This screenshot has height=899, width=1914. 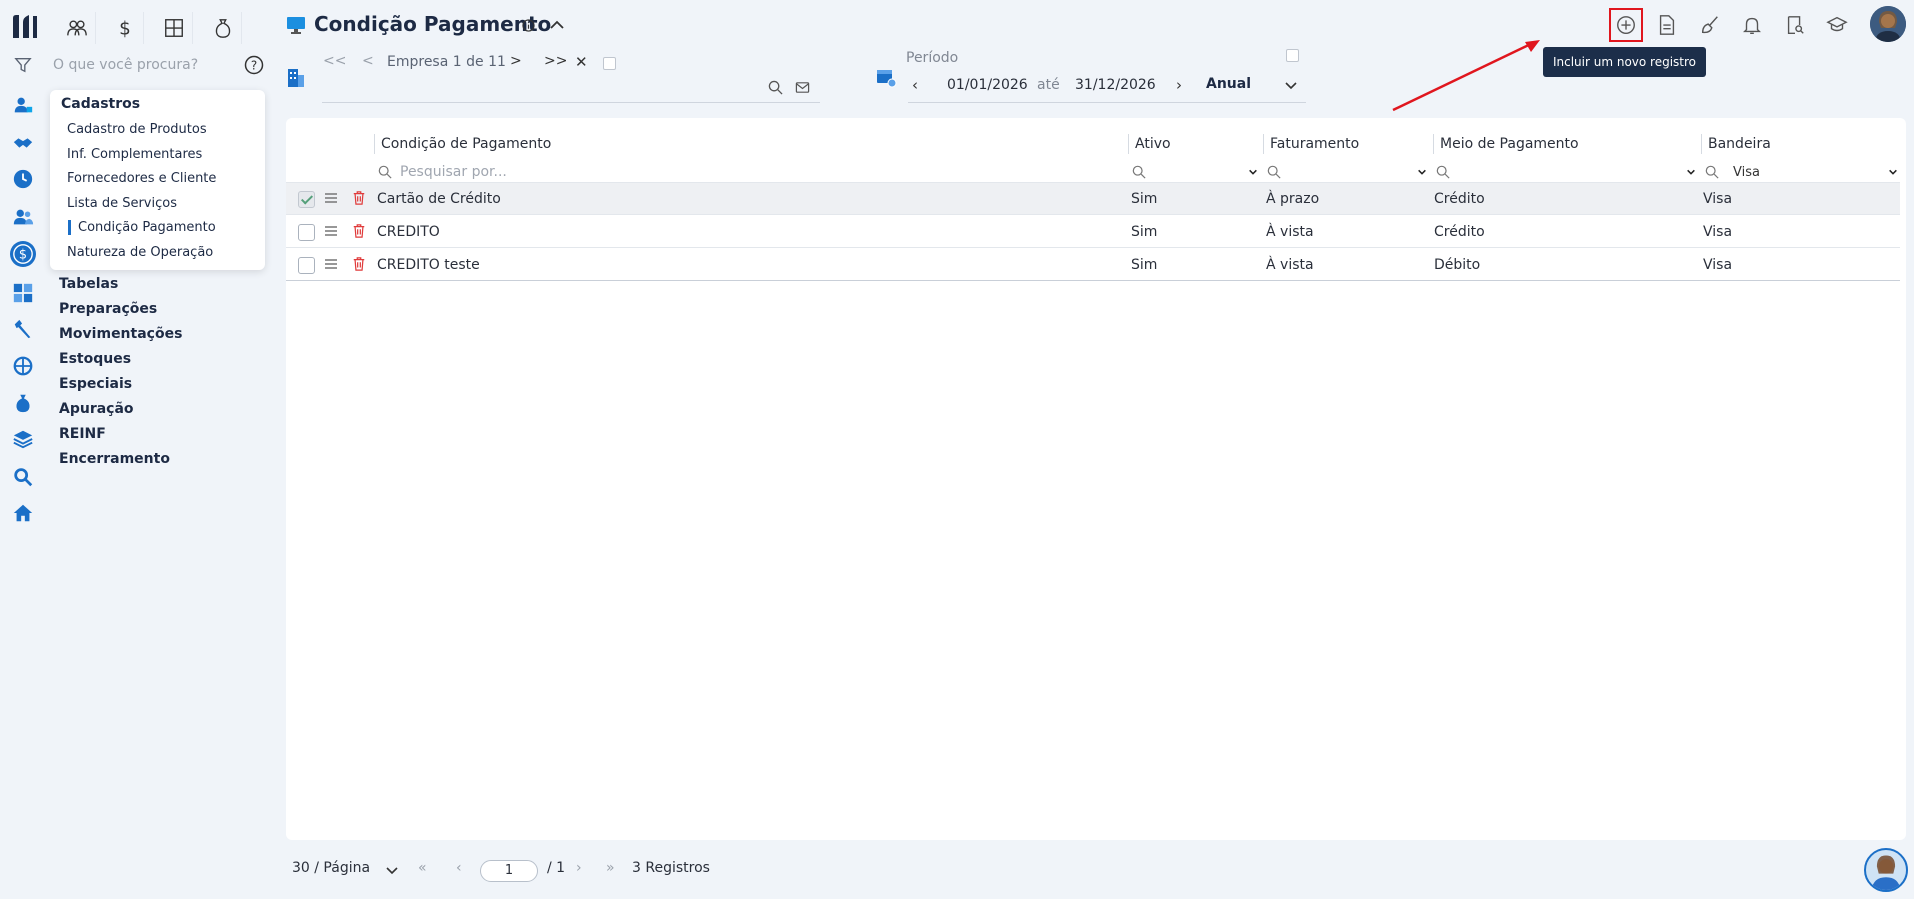 What do you see at coordinates (1347, 172) in the screenshot?
I see `faturamento-filter` at bounding box center [1347, 172].